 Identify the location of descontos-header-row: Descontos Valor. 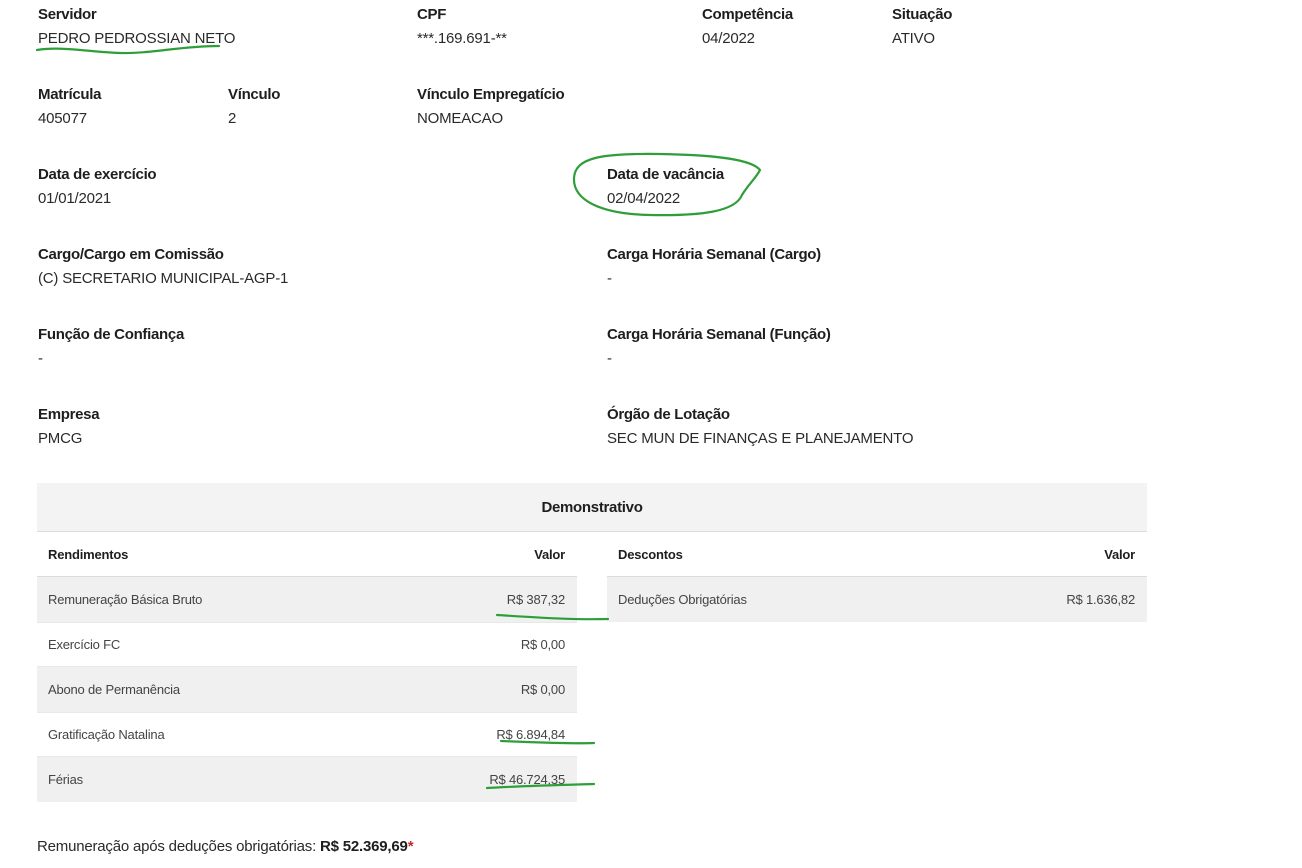
(877, 554).